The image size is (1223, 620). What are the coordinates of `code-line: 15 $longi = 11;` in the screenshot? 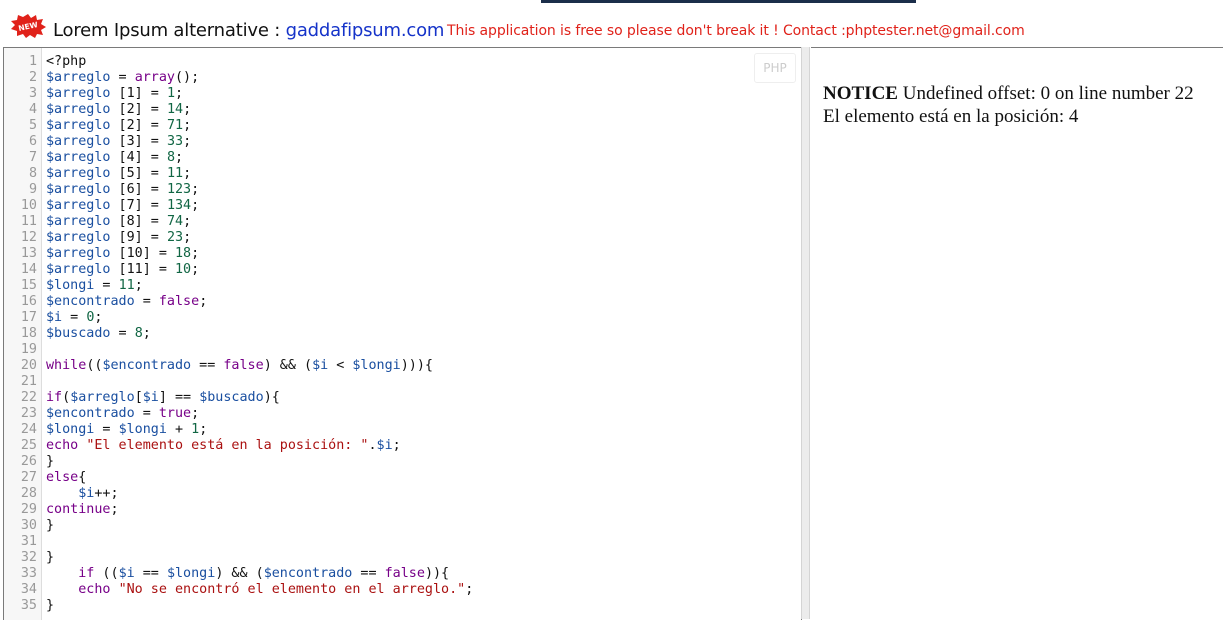 It's located at (402, 286).